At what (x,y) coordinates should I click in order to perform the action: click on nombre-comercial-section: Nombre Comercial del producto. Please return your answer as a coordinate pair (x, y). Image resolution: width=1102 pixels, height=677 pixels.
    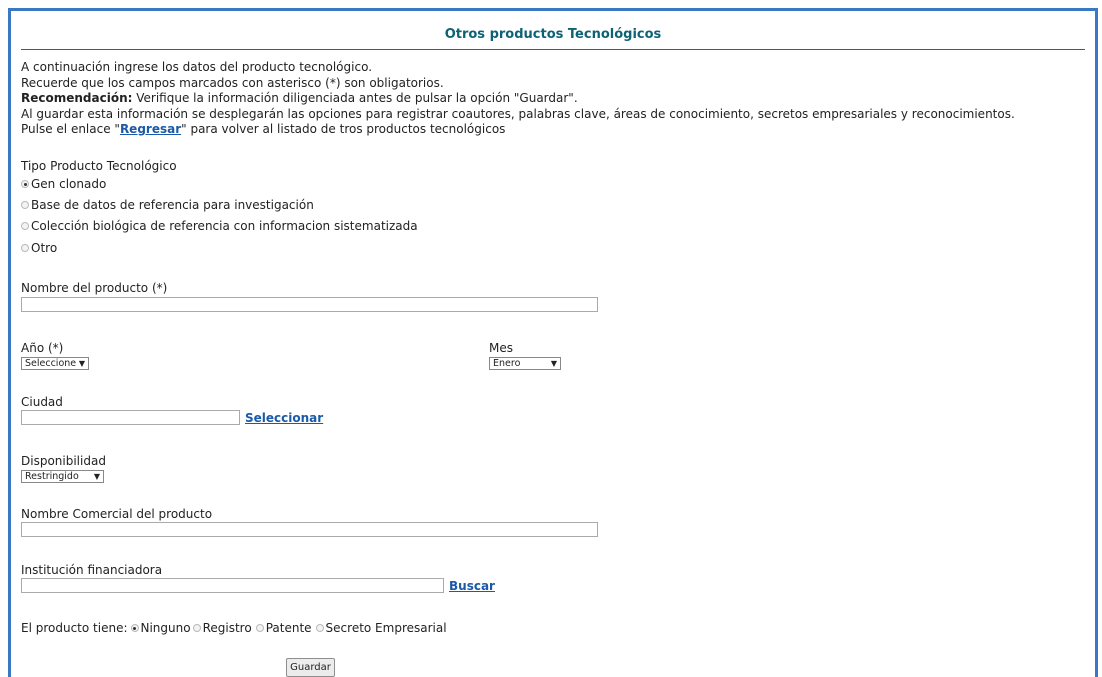
    Looking at the image, I should click on (309, 523).